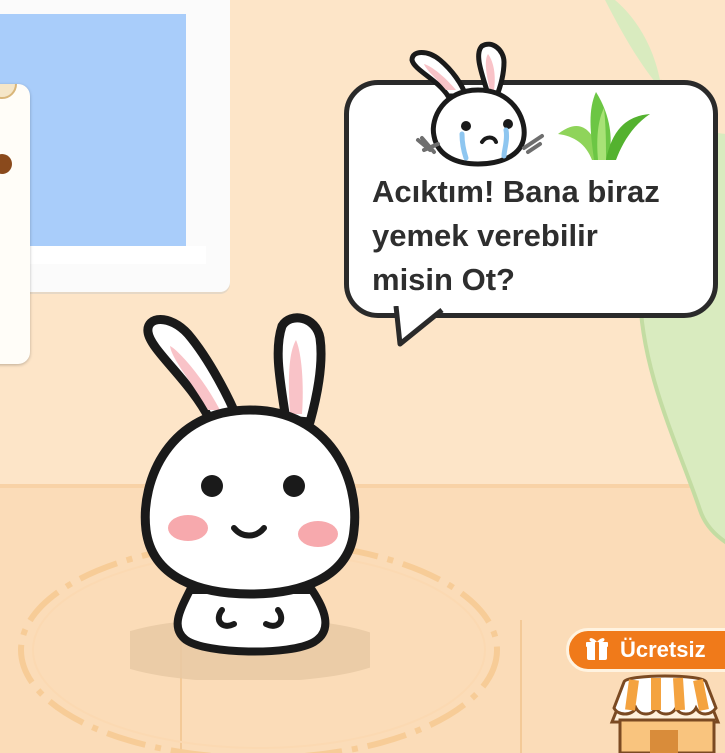  I want to click on grass-icon, so click(604, 126).